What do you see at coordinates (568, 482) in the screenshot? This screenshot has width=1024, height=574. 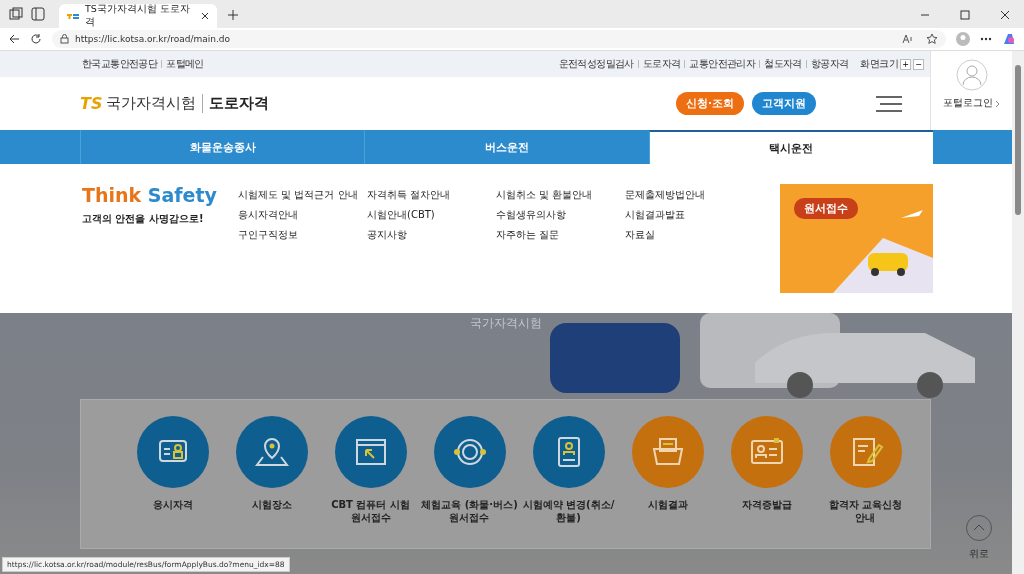 I see `quick-link: 시험예약 변경(취소/ 환불)` at bounding box center [568, 482].